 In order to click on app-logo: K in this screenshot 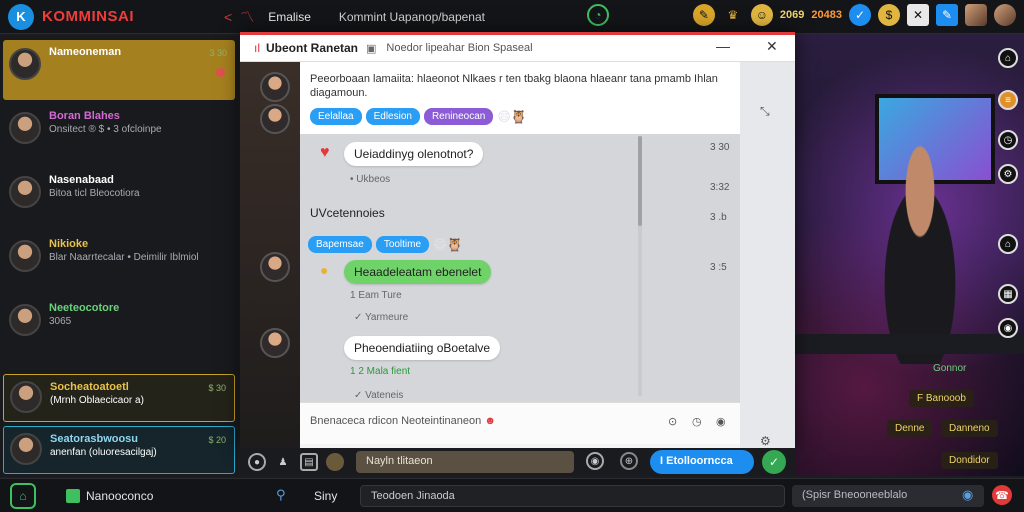, I will do `click(21, 16)`.